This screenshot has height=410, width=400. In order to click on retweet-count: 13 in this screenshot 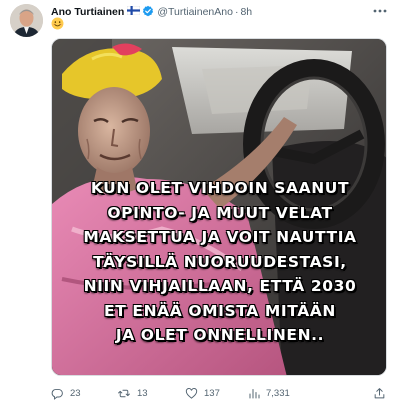, I will do `click(142, 393)`.